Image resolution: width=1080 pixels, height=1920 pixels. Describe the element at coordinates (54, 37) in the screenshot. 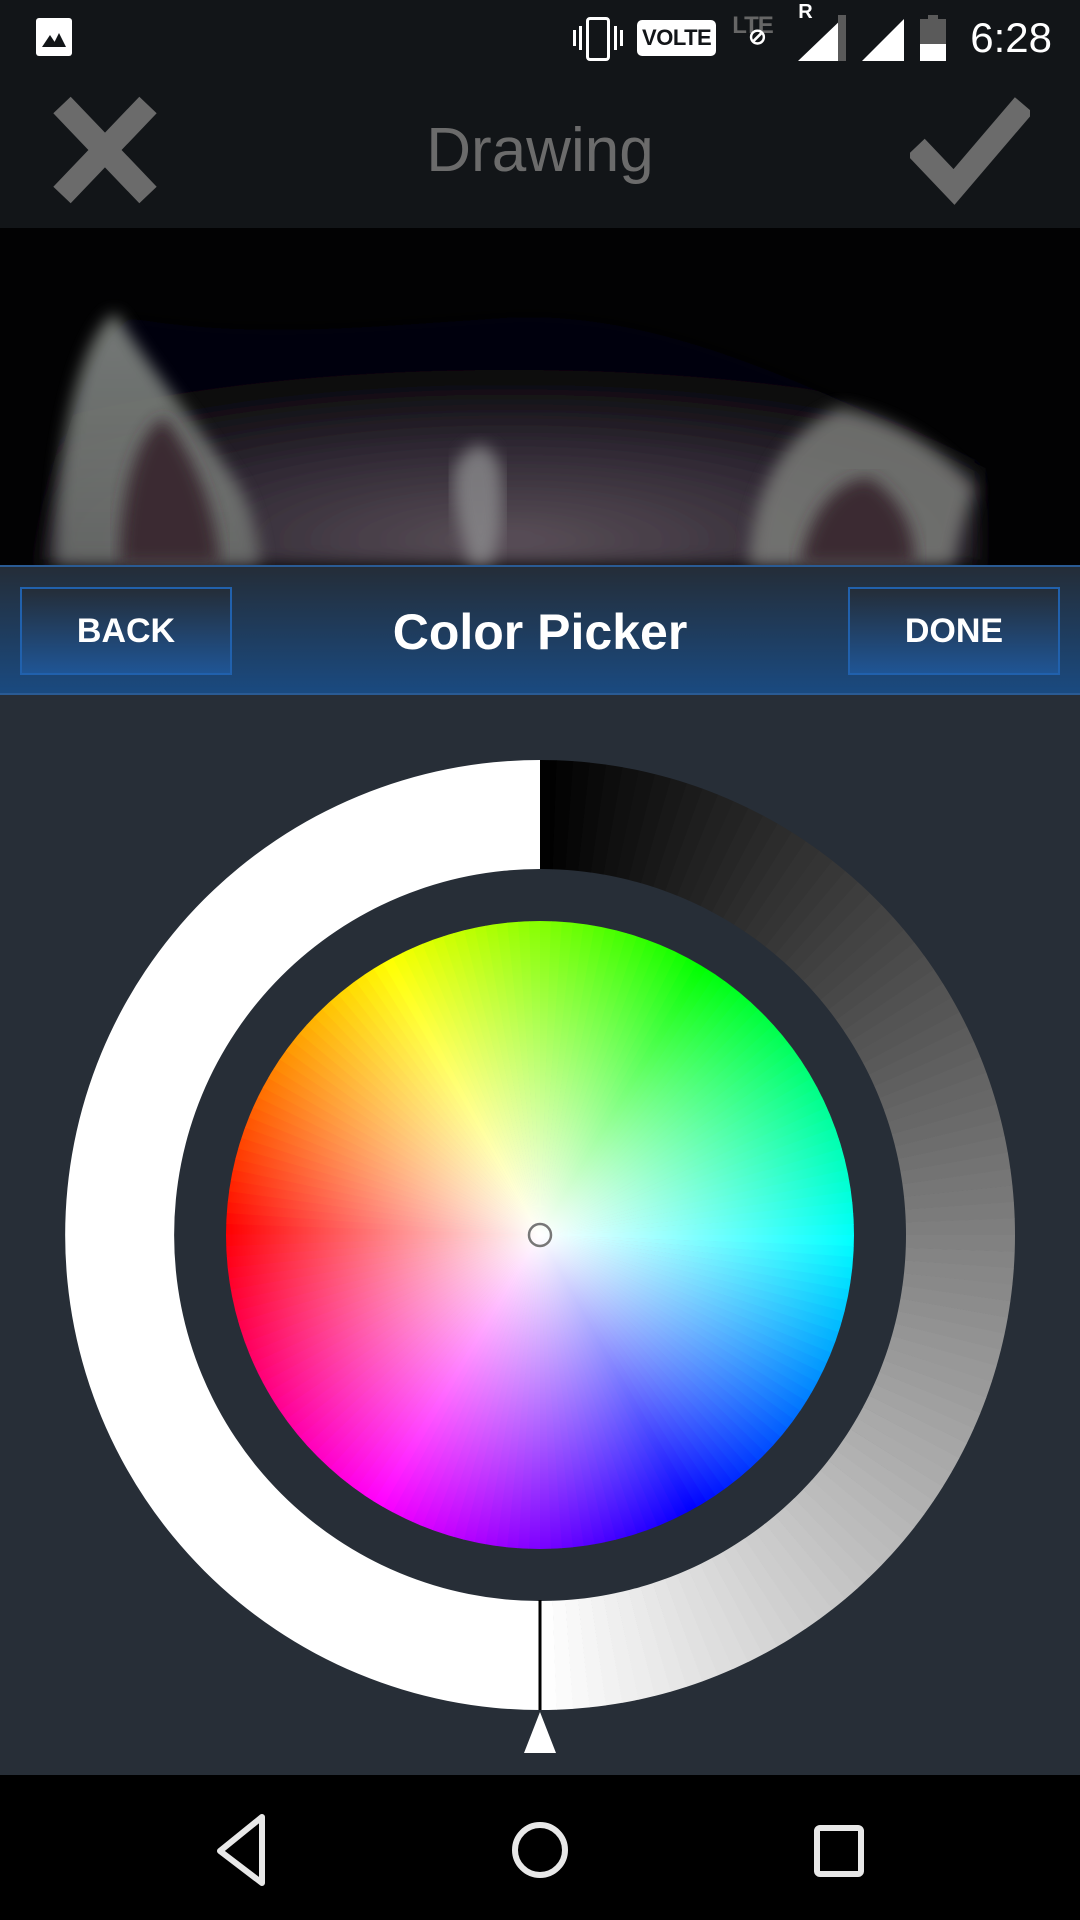

I see `gallery-notification-icon` at that location.